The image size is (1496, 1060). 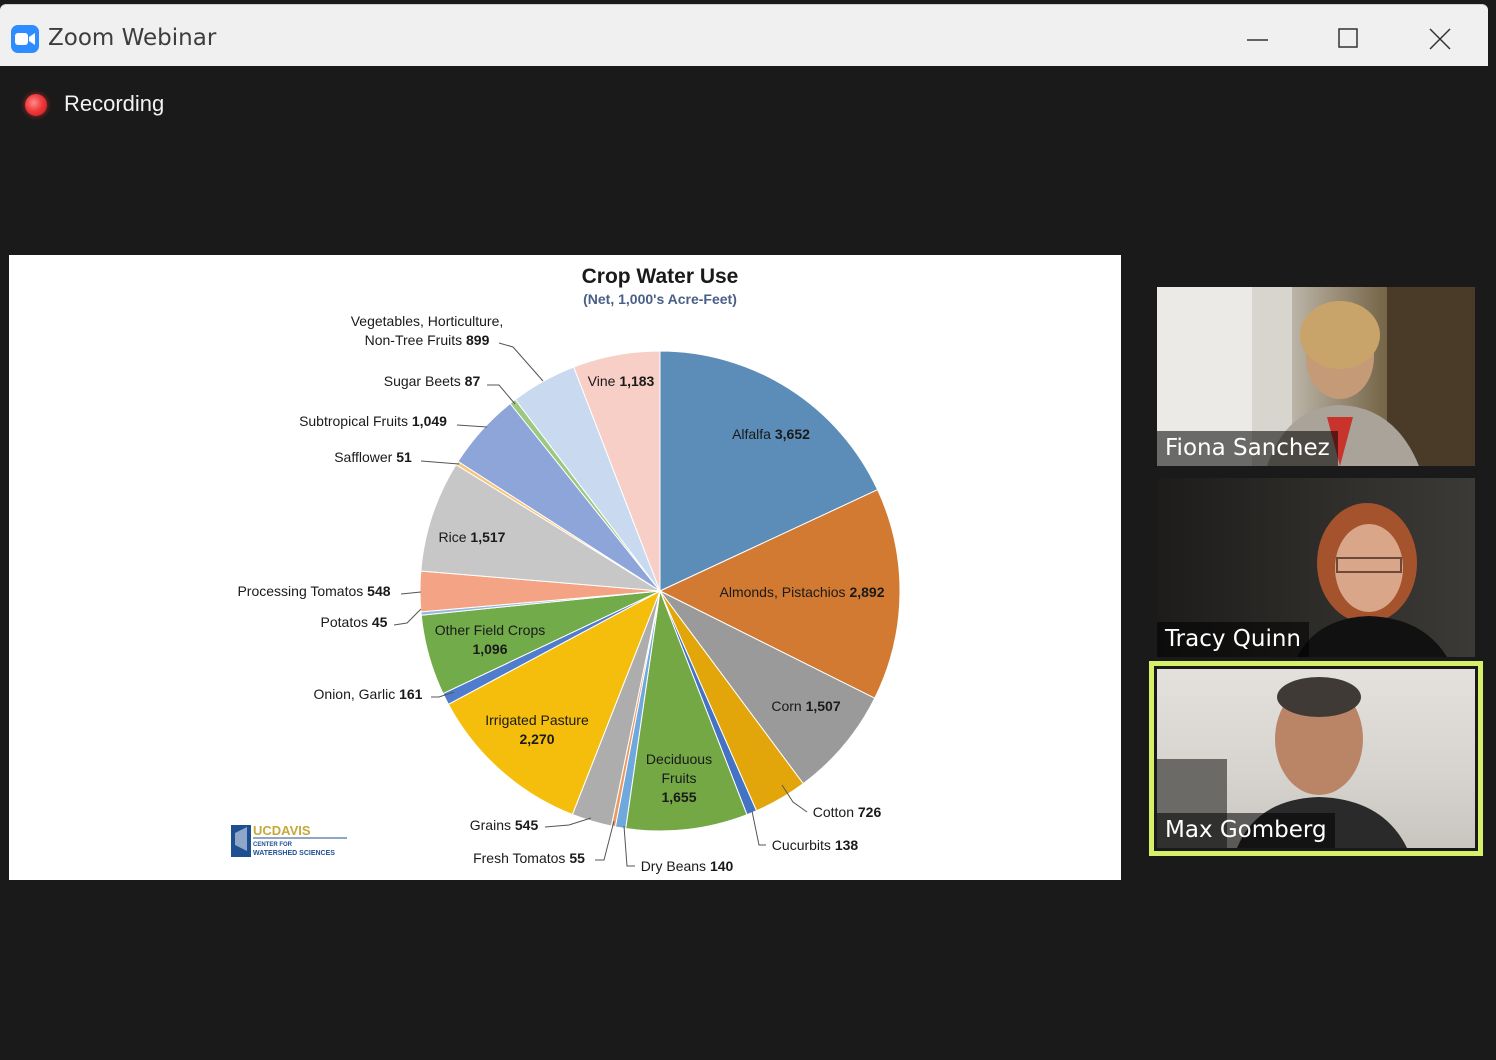 What do you see at coordinates (537, 720) in the screenshot?
I see `slice-label-irrigated-pasture-text: Irrigated Pasture` at bounding box center [537, 720].